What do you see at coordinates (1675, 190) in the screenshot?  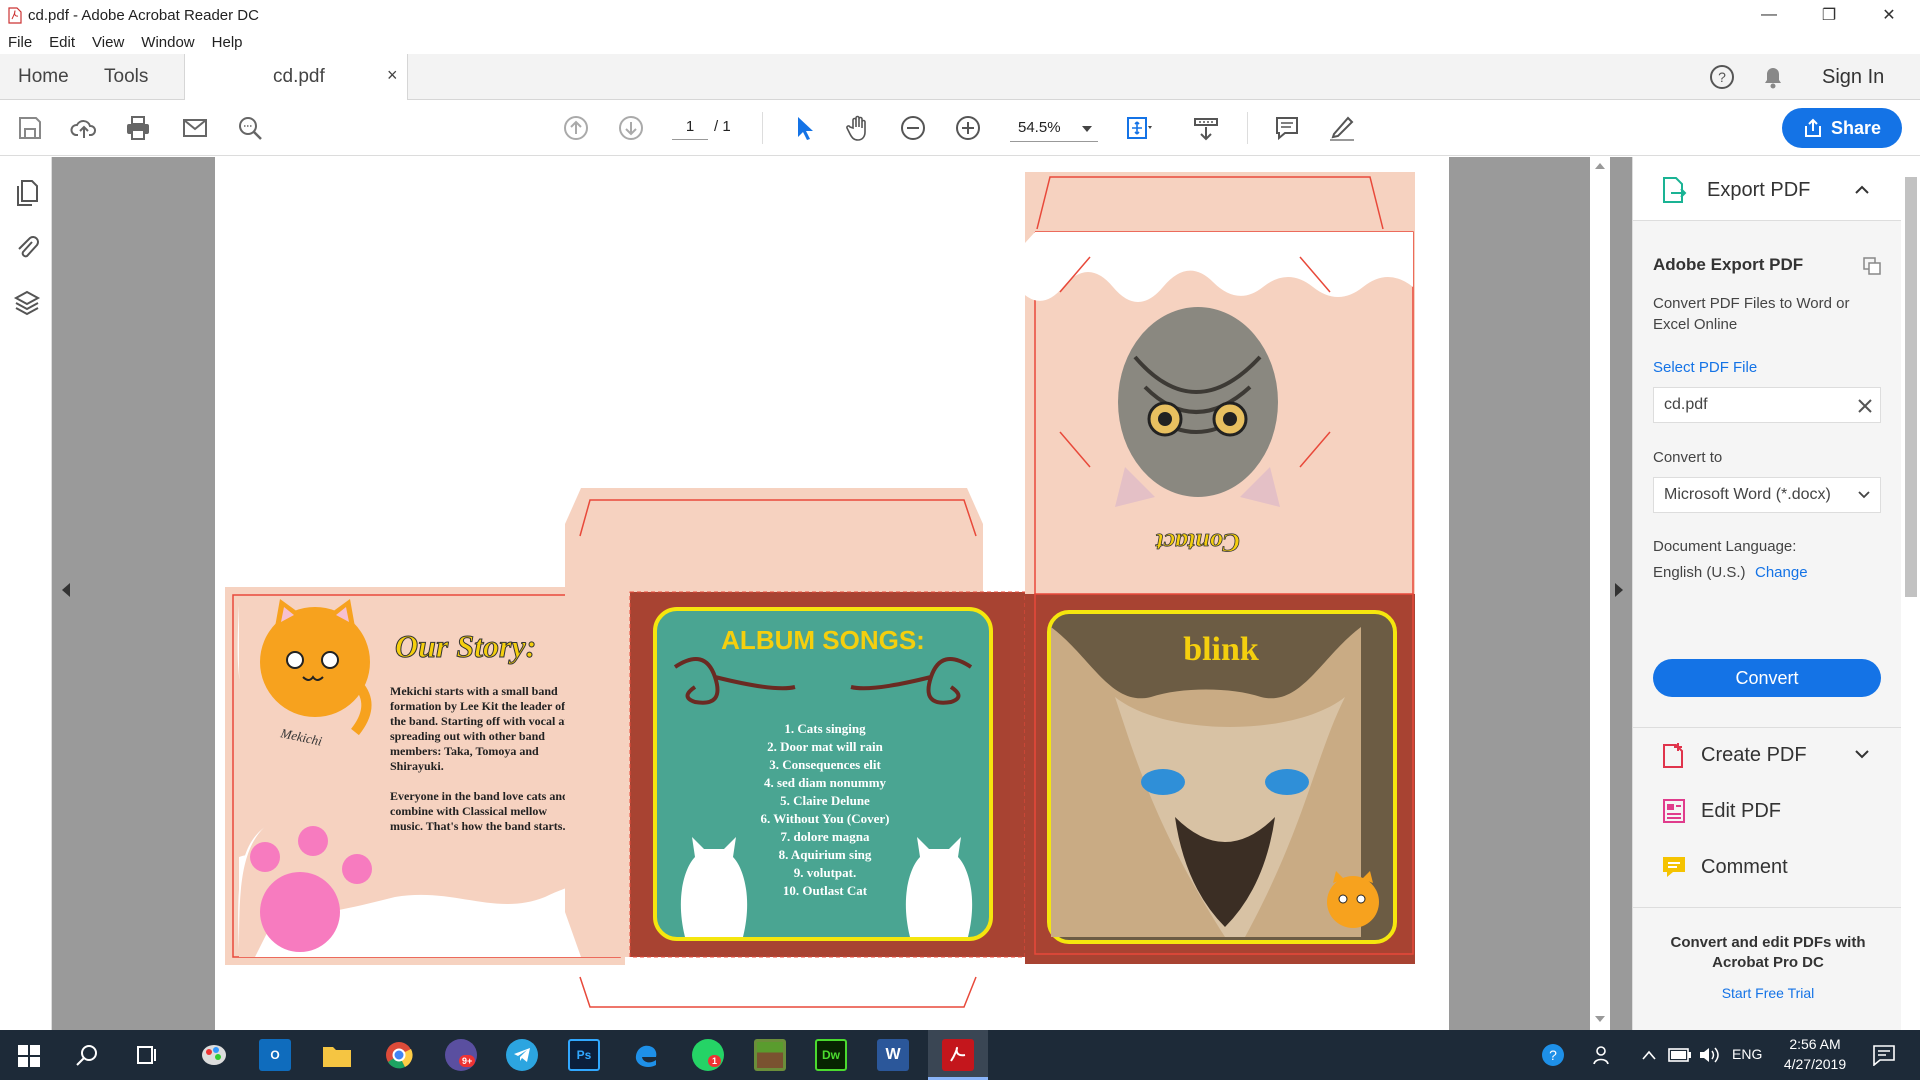 I see `export-pdf-icon` at bounding box center [1675, 190].